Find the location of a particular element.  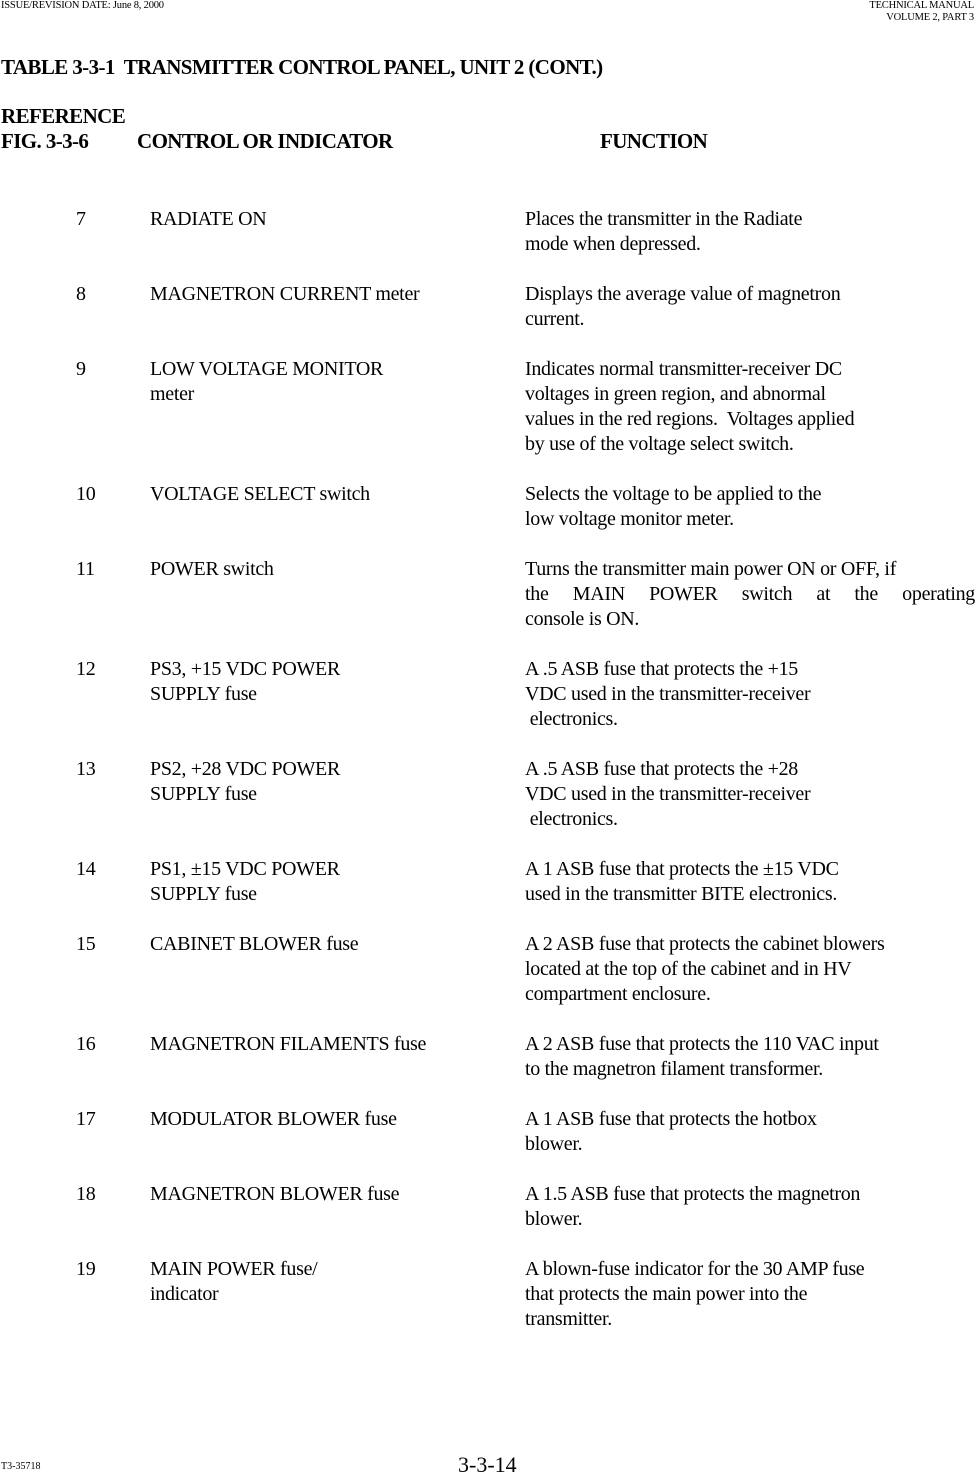

row-control-name: PS3, +15 VDC POWER SUPPLY fuse is located at coordinates (330, 682).